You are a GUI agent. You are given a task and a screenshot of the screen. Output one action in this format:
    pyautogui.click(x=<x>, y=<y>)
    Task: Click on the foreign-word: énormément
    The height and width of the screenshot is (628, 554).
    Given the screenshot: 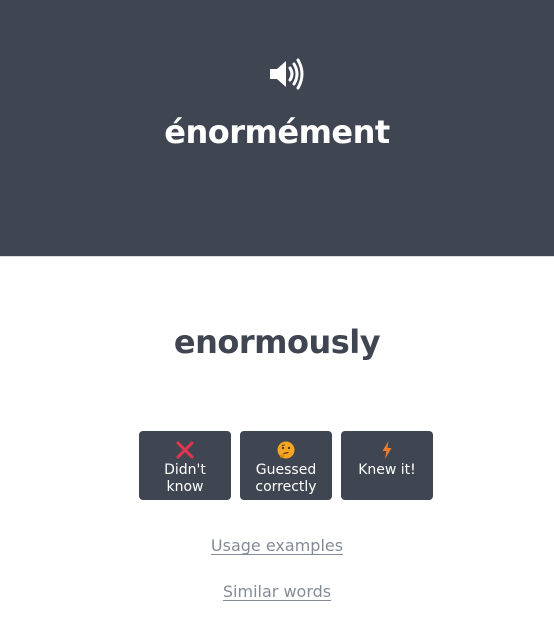 What is the action you would take?
    pyautogui.click(x=277, y=132)
    